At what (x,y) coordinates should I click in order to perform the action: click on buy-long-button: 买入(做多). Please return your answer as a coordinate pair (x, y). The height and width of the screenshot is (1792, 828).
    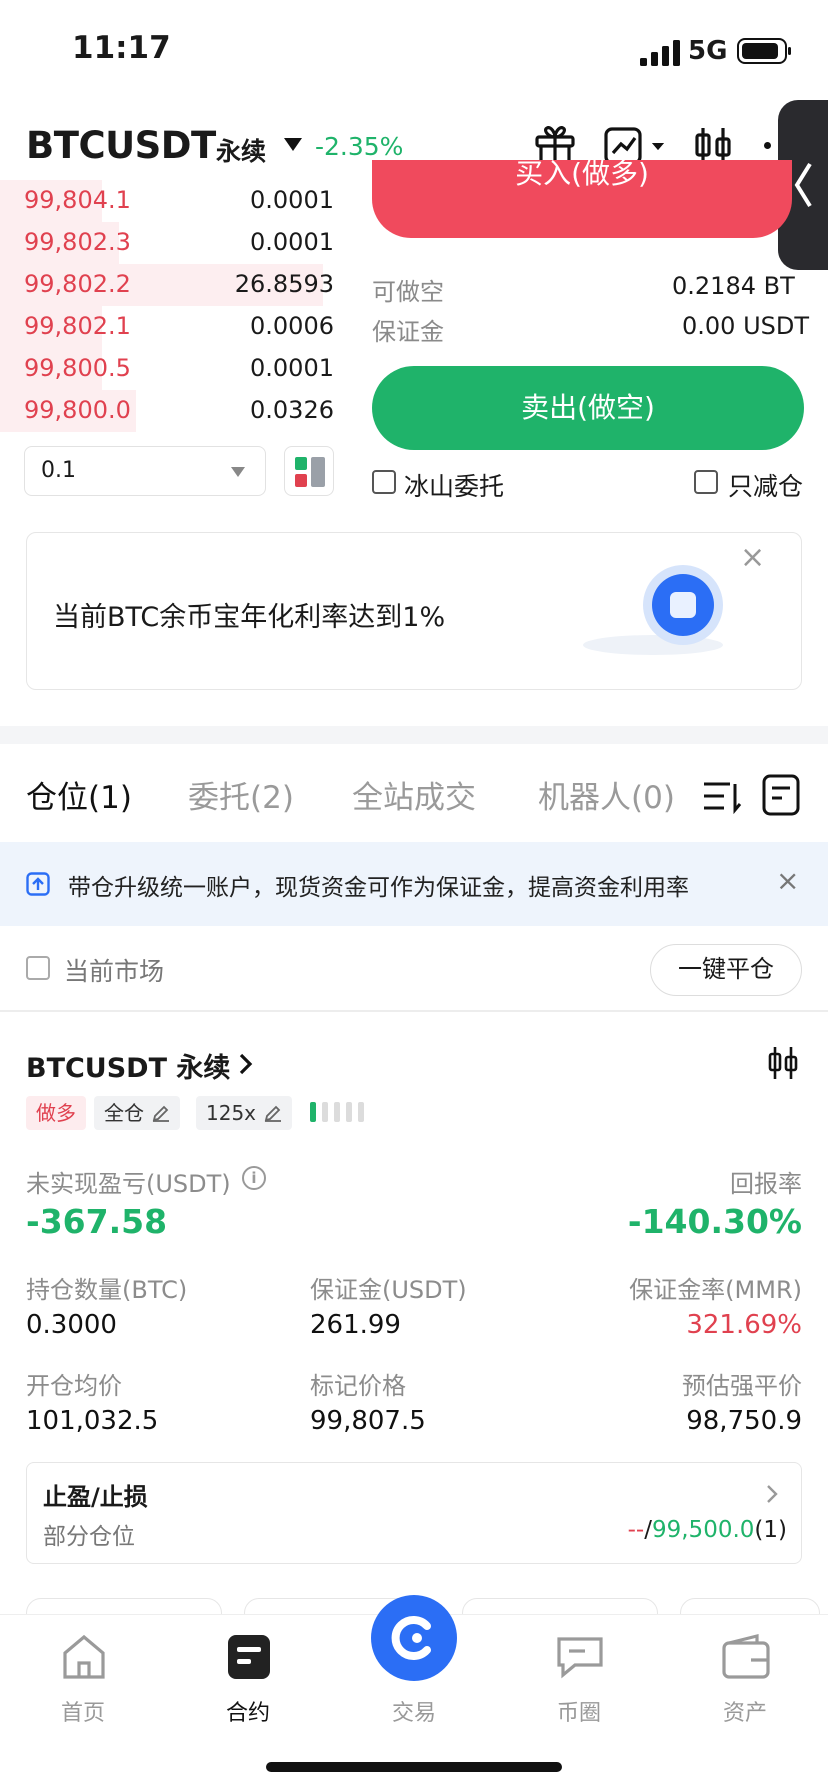
    Looking at the image, I should click on (582, 199).